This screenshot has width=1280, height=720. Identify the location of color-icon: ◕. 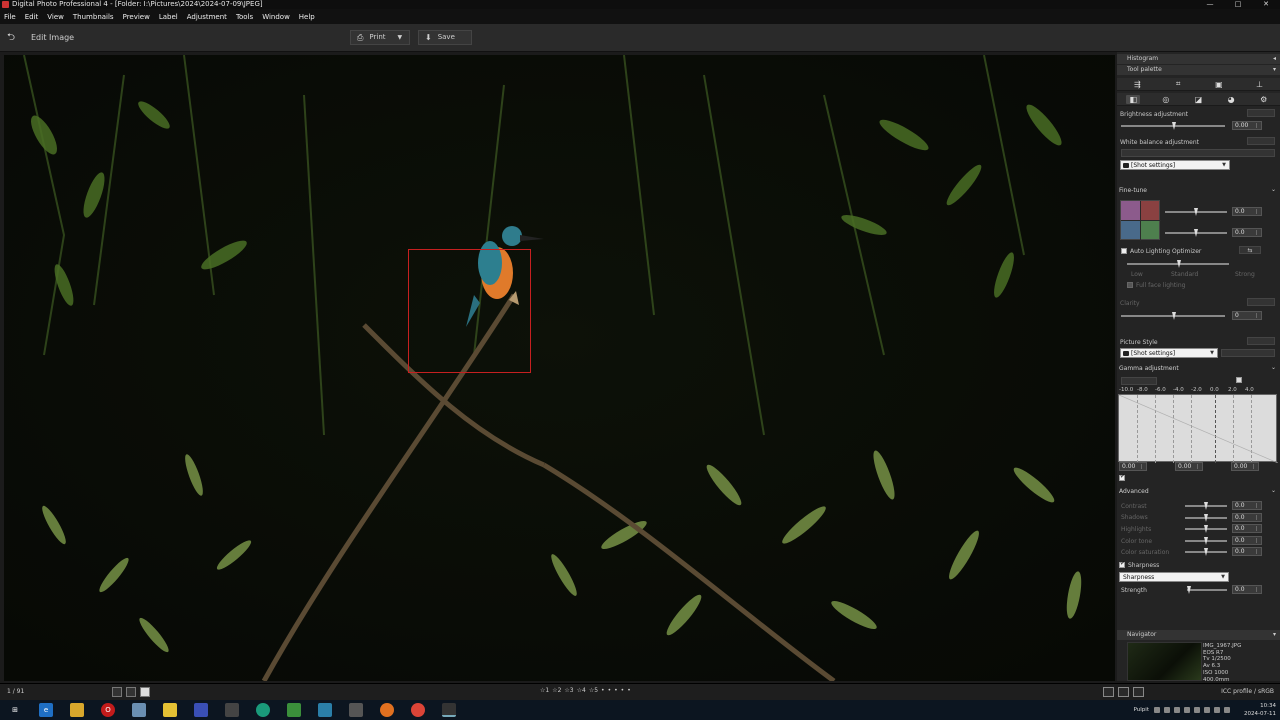
(1231, 99).